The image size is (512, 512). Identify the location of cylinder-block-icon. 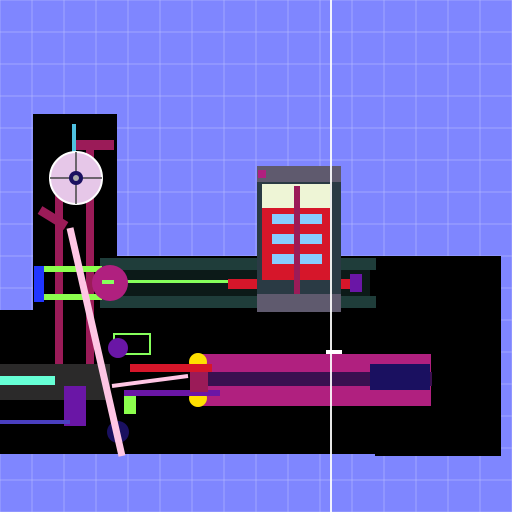
(299, 239).